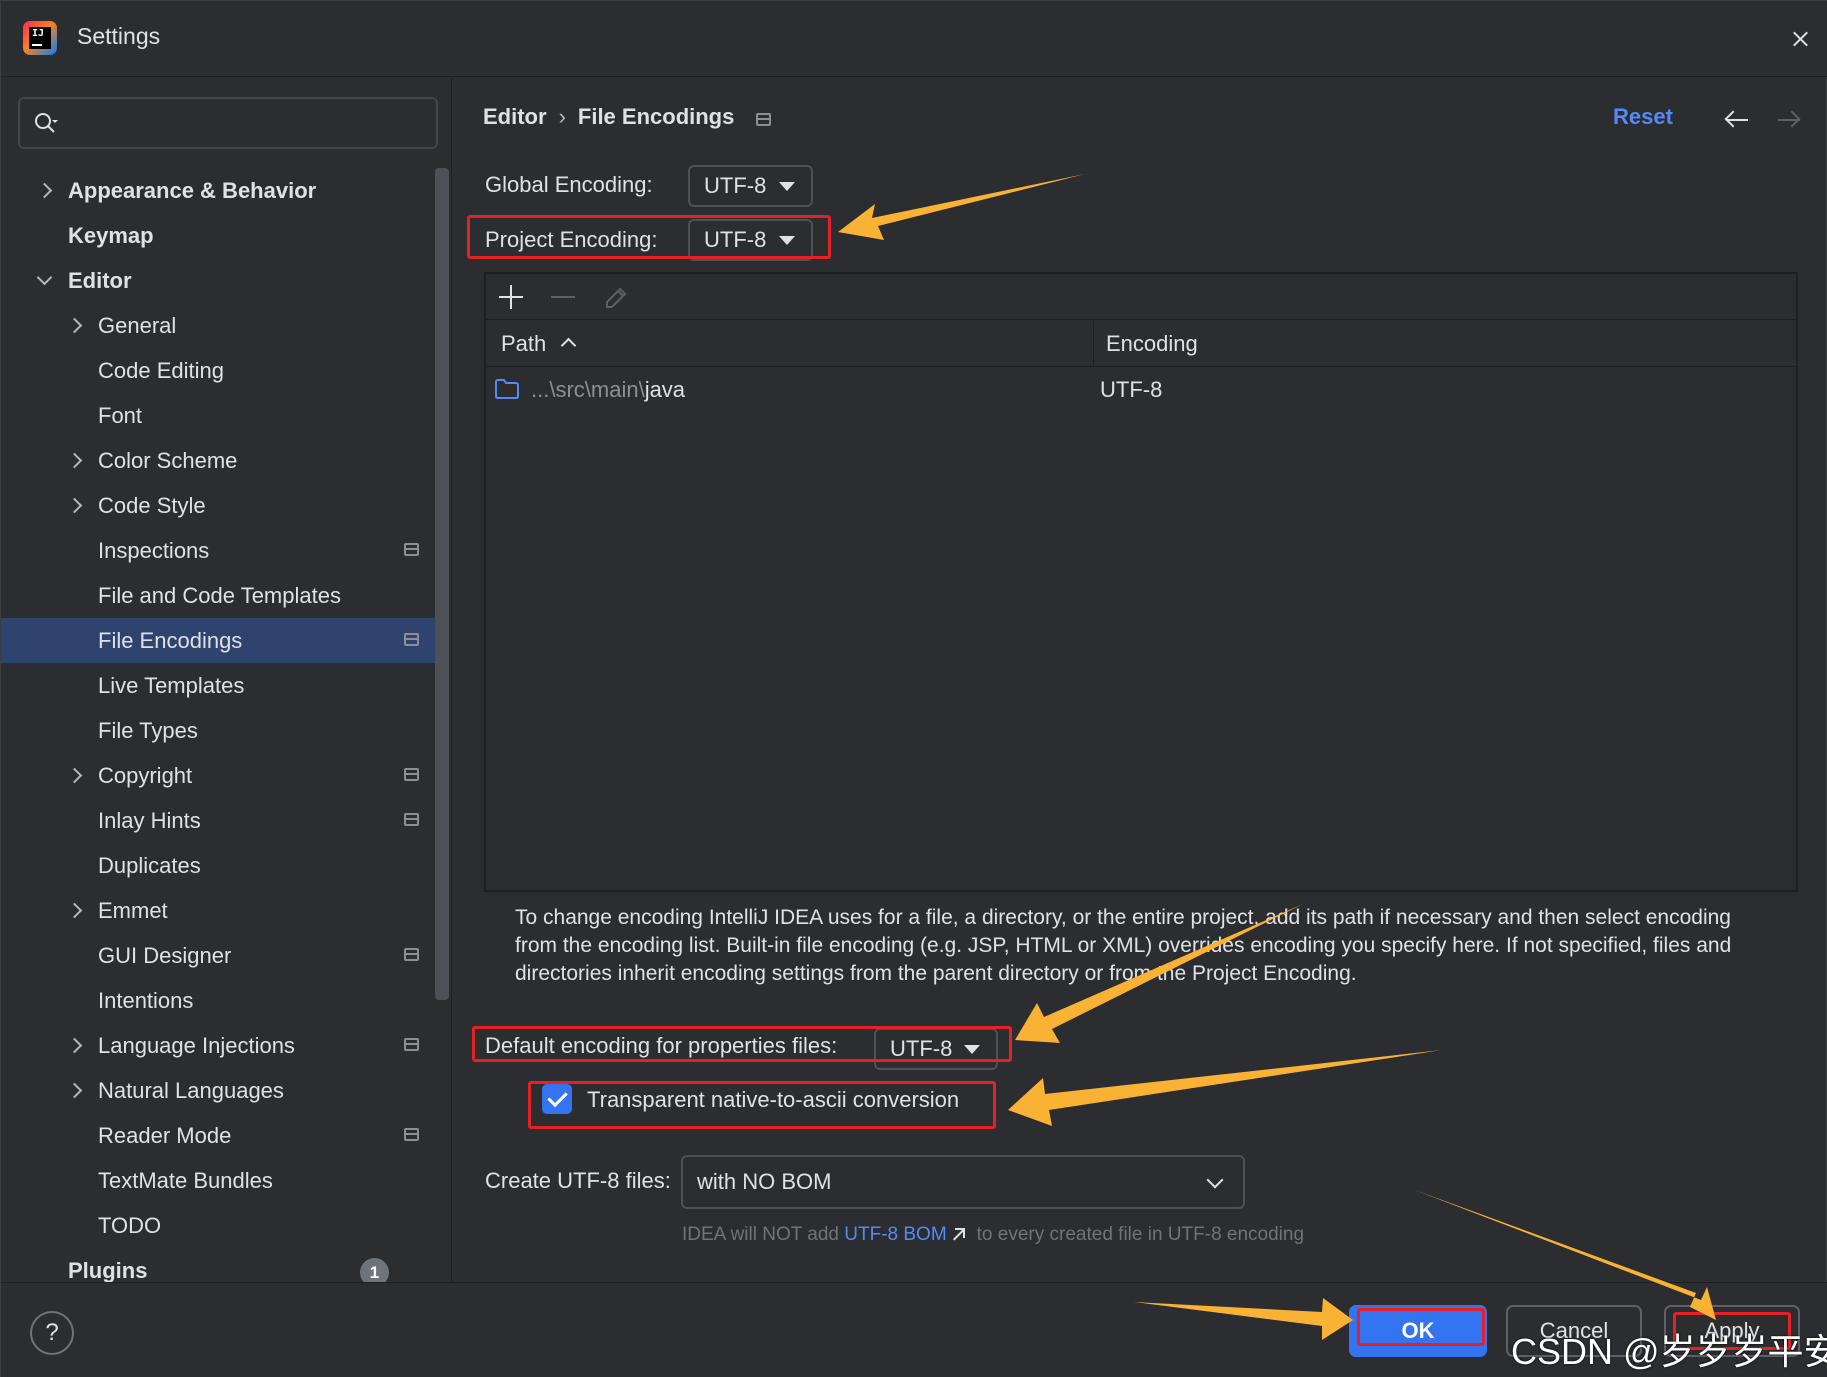 The width and height of the screenshot is (1827, 1377). I want to click on search-input, so click(246, 124).